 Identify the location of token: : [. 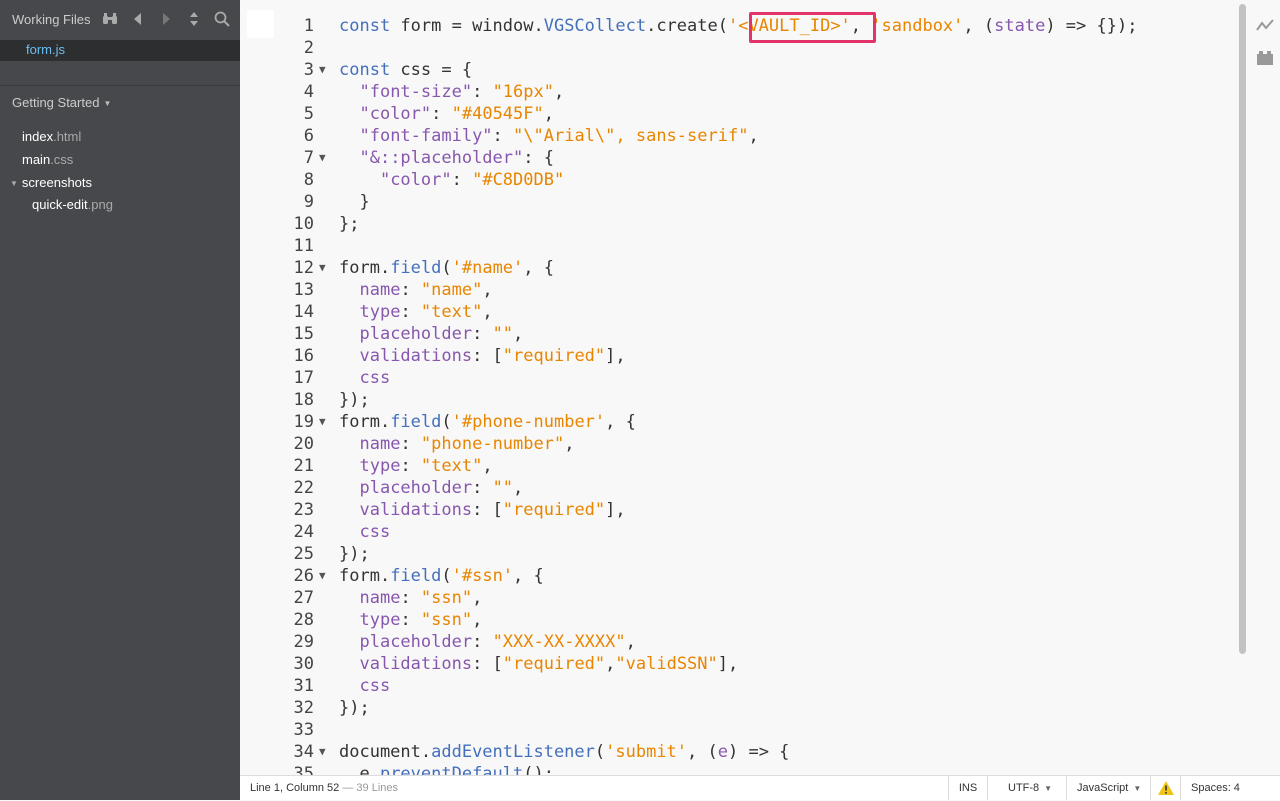
(487, 664).